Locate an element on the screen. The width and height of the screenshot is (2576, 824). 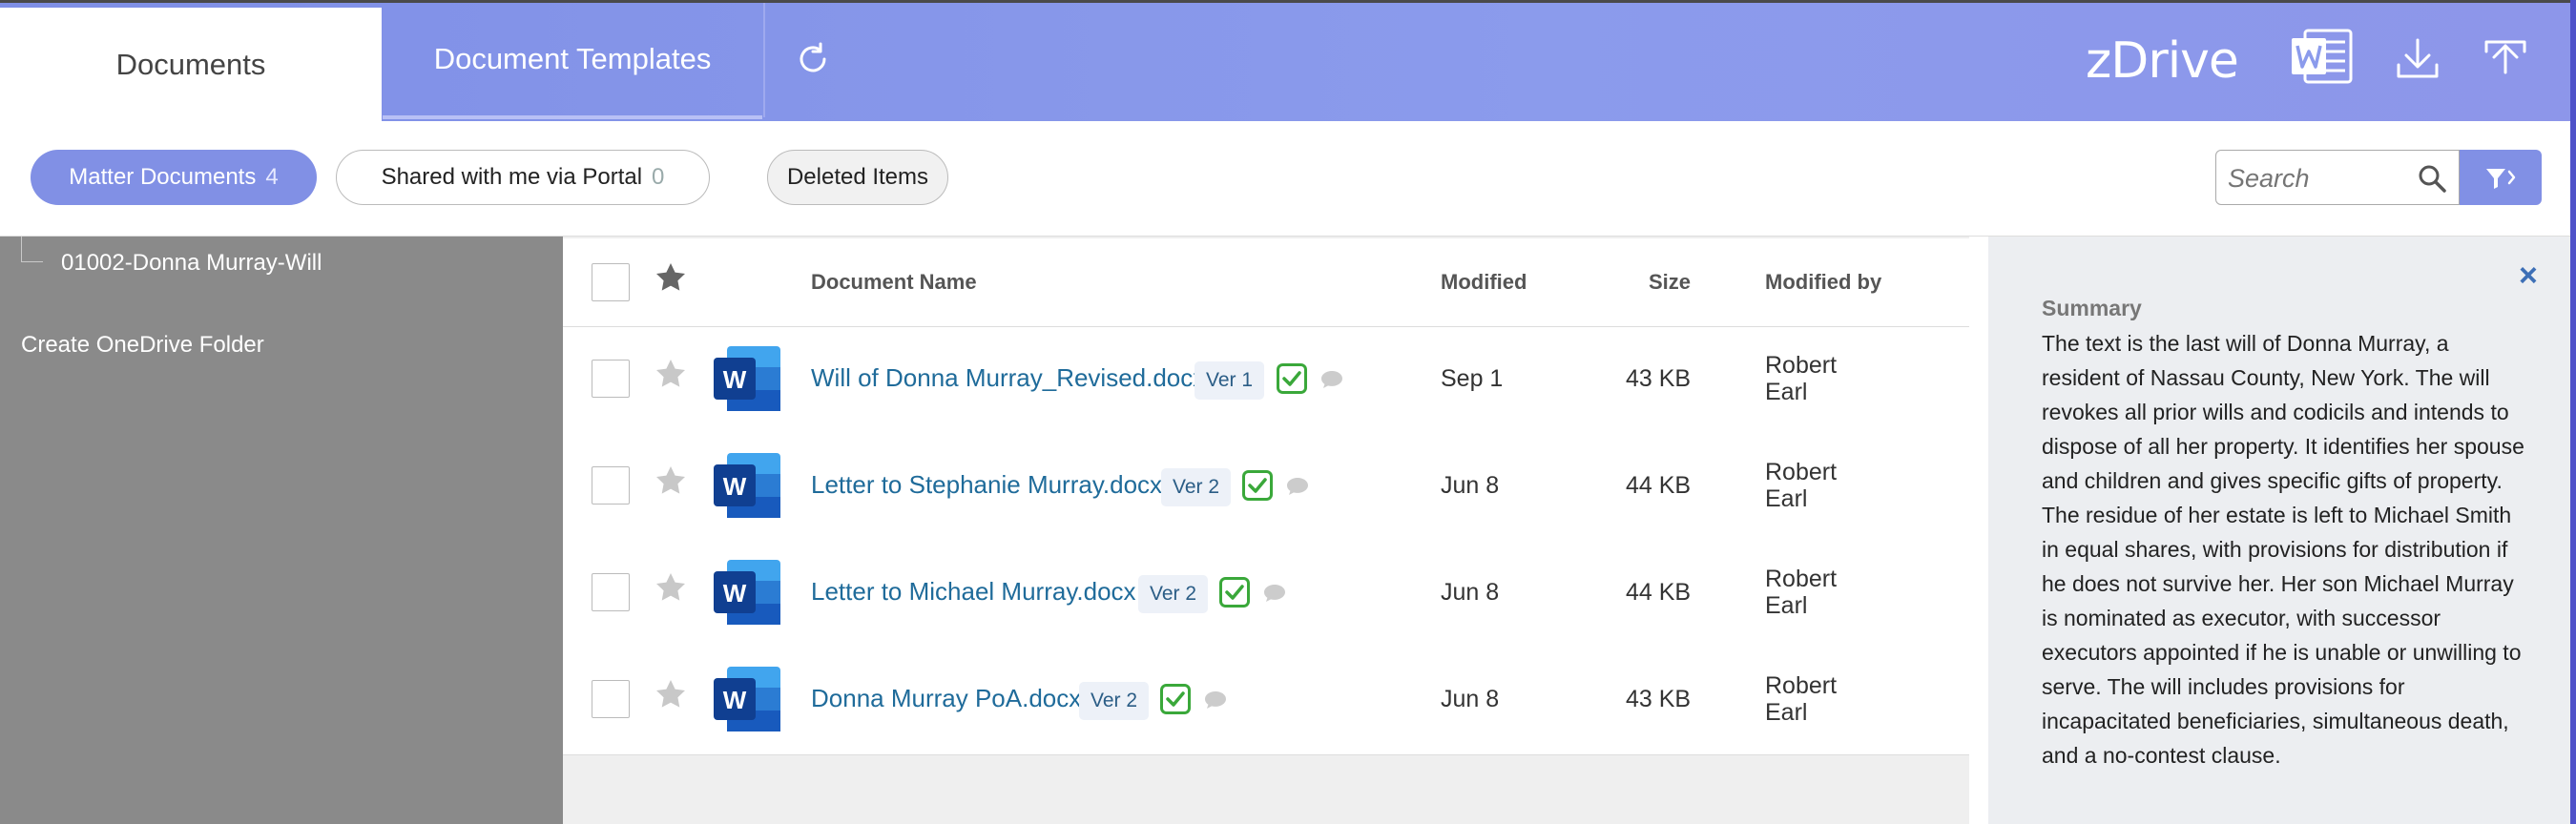
version-badge: Ver 1 is located at coordinates (1230, 380).